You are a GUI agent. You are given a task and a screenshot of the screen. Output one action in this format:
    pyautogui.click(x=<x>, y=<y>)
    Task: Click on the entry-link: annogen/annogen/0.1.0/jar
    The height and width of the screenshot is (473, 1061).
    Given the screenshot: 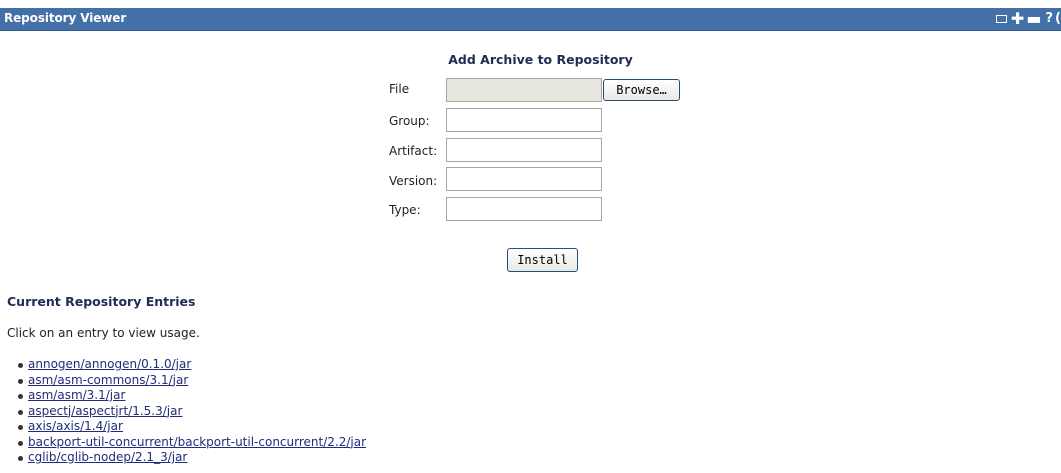 What is the action you would take?
    pyautogui.click(x=109, y=364)
    